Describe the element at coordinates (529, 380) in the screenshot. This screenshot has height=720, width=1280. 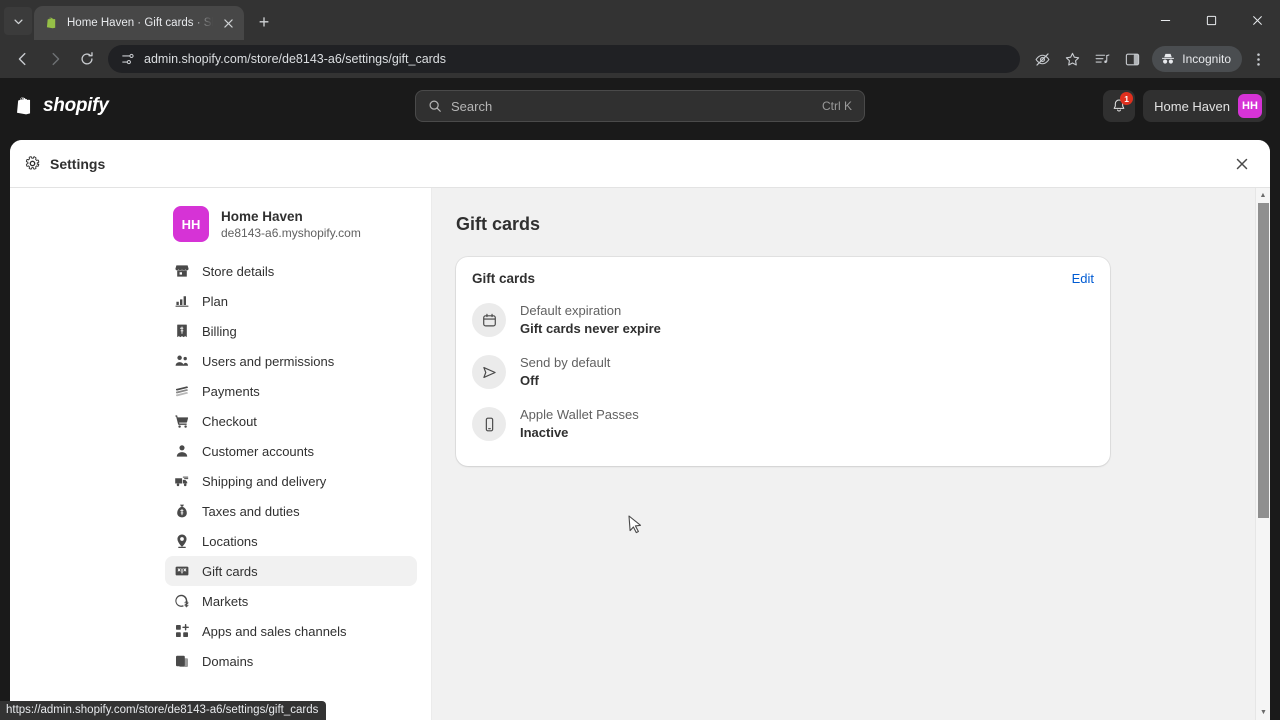
I see `setting-value: Off` at that location.